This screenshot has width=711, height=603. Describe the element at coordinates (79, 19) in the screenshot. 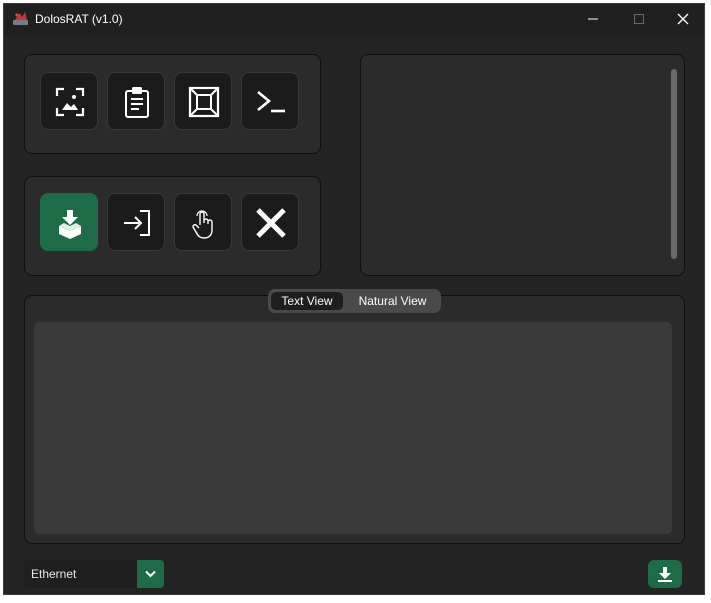

I see `window-title: DolosRAT (v1.0)` at that location.